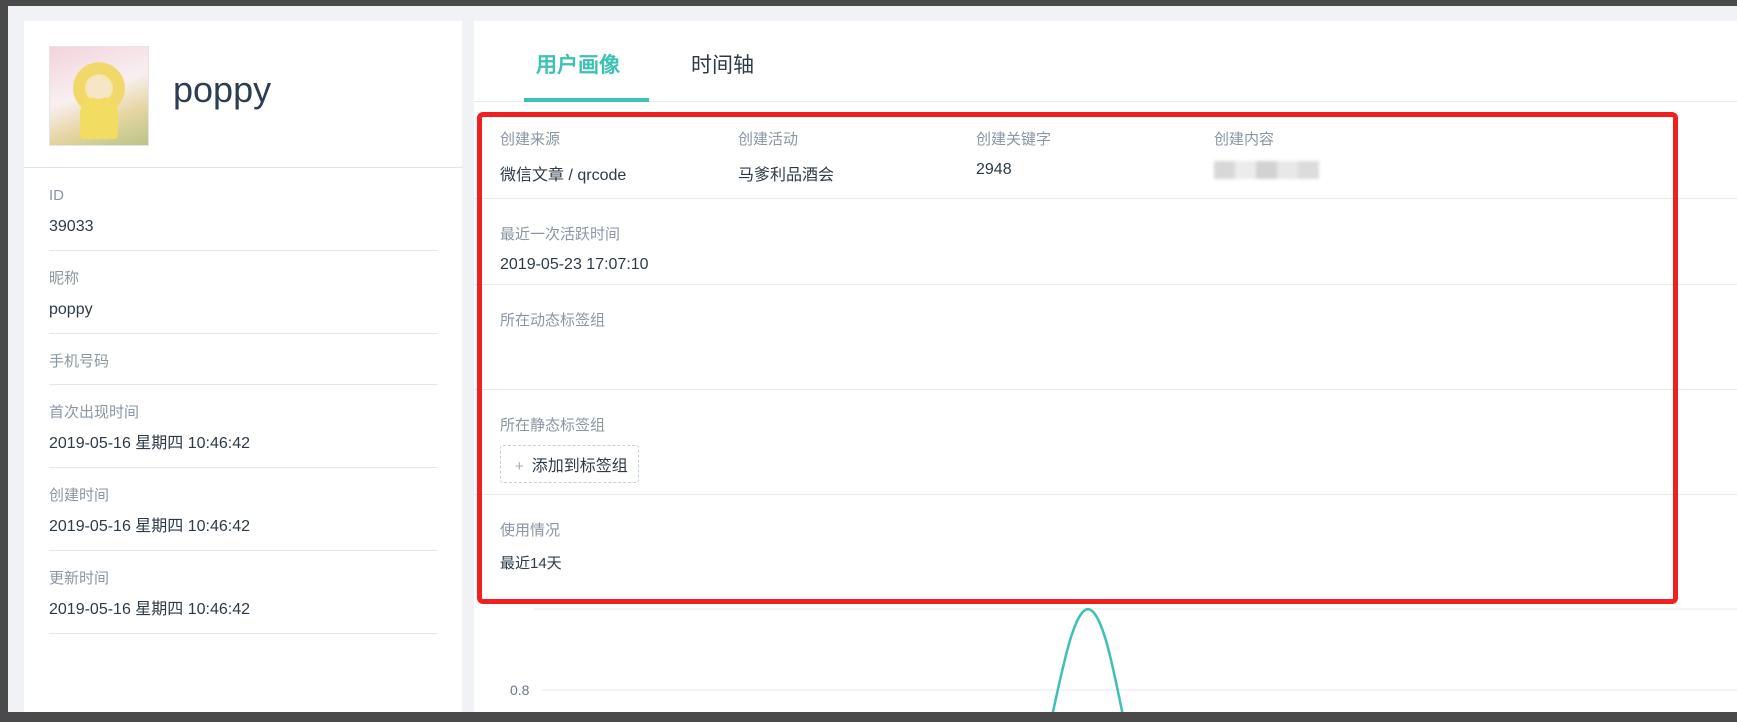  What do you see at coordinates (563, 156) in the screenshot?
I see `source-field: 创建来源 微信文章 / qrcode` at bounding box center [563, 156].